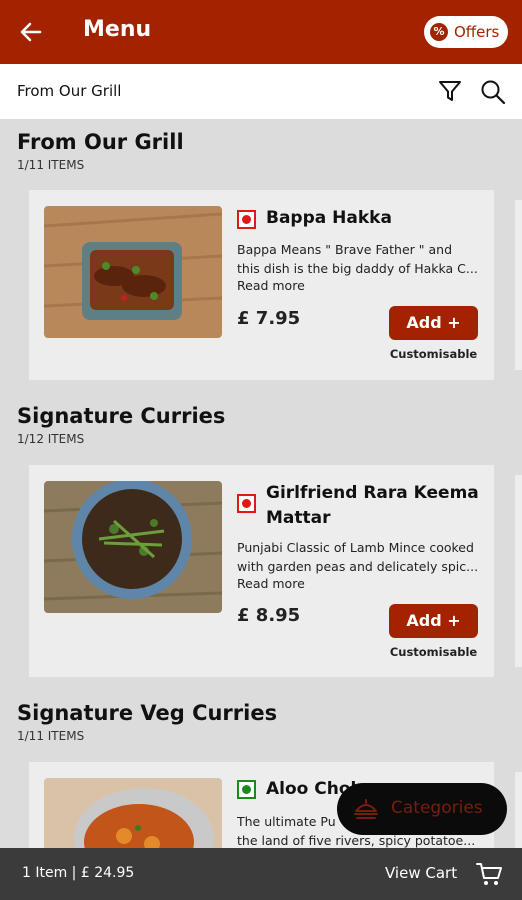  I want to click on offers-button: % Offers, so click(466, 32).